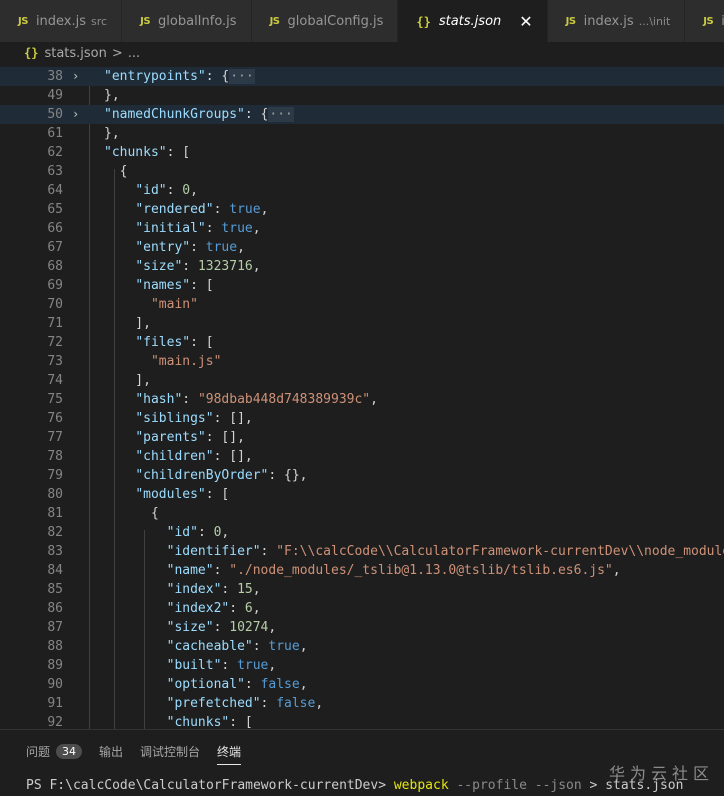 This screenshot has width=724, height=796. What do you see at coordinates (362, 437) in the screenshot?
I see `code-line: 77 "parents": [],` at bounding box center [362, 437].